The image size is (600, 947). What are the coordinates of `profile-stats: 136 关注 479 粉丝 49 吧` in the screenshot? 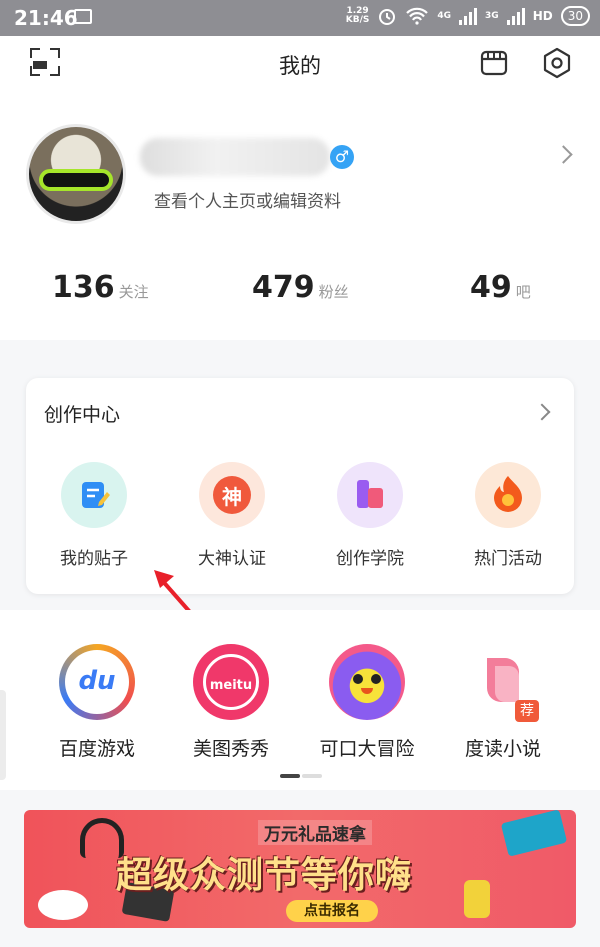 It's located at (300, 290).